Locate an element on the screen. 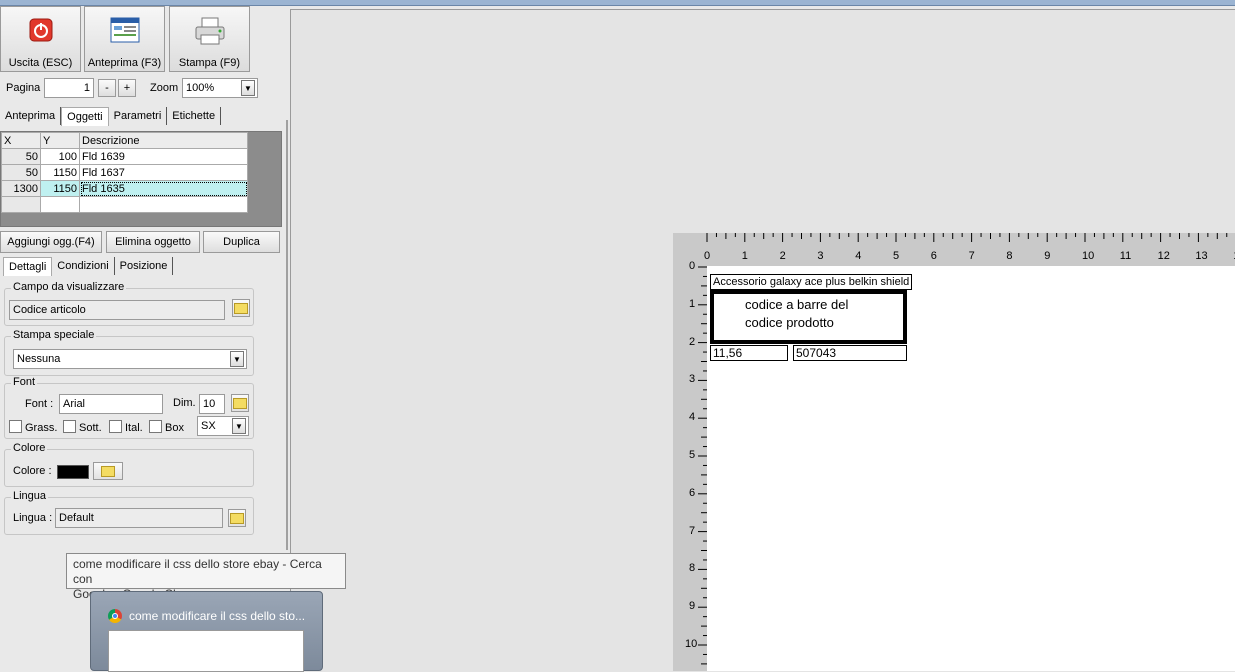  box-checkbox: Box is located at coordinates (166, 427).